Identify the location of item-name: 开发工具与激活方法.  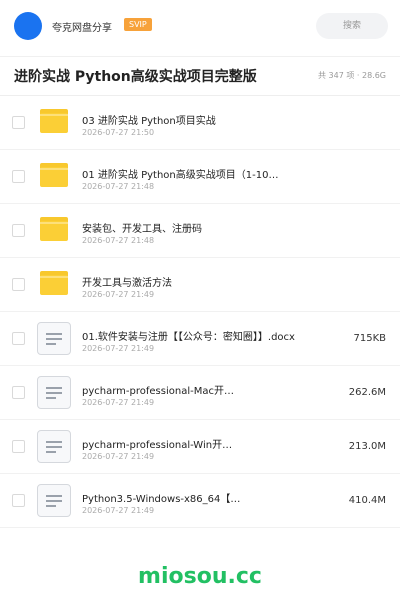
(127, 281).